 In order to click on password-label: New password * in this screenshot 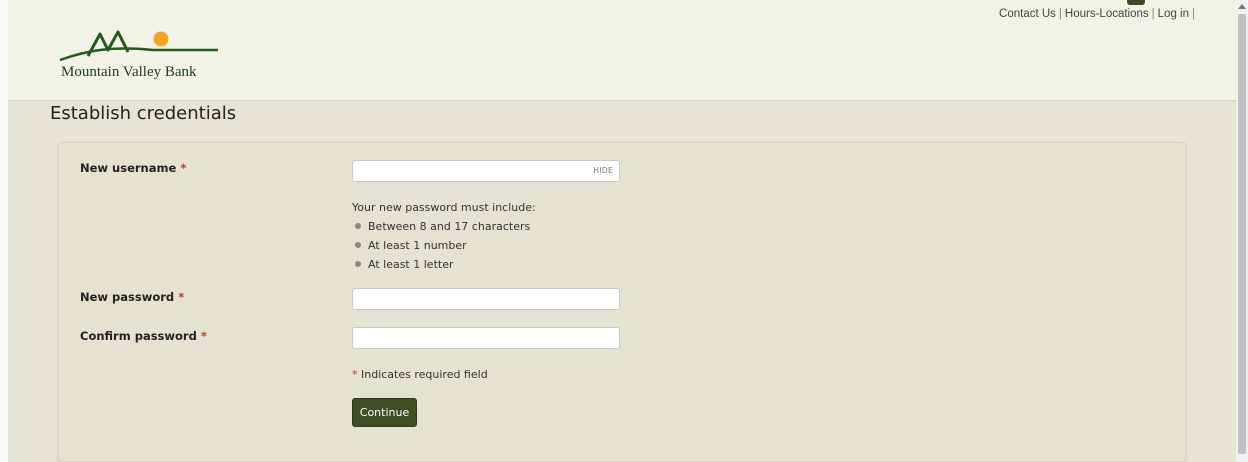, I will do `click(132, 297)`.